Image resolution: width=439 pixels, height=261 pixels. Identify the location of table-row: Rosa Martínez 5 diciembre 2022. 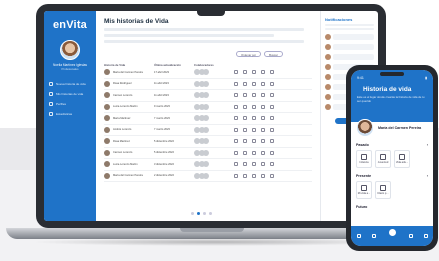
(208, 142).